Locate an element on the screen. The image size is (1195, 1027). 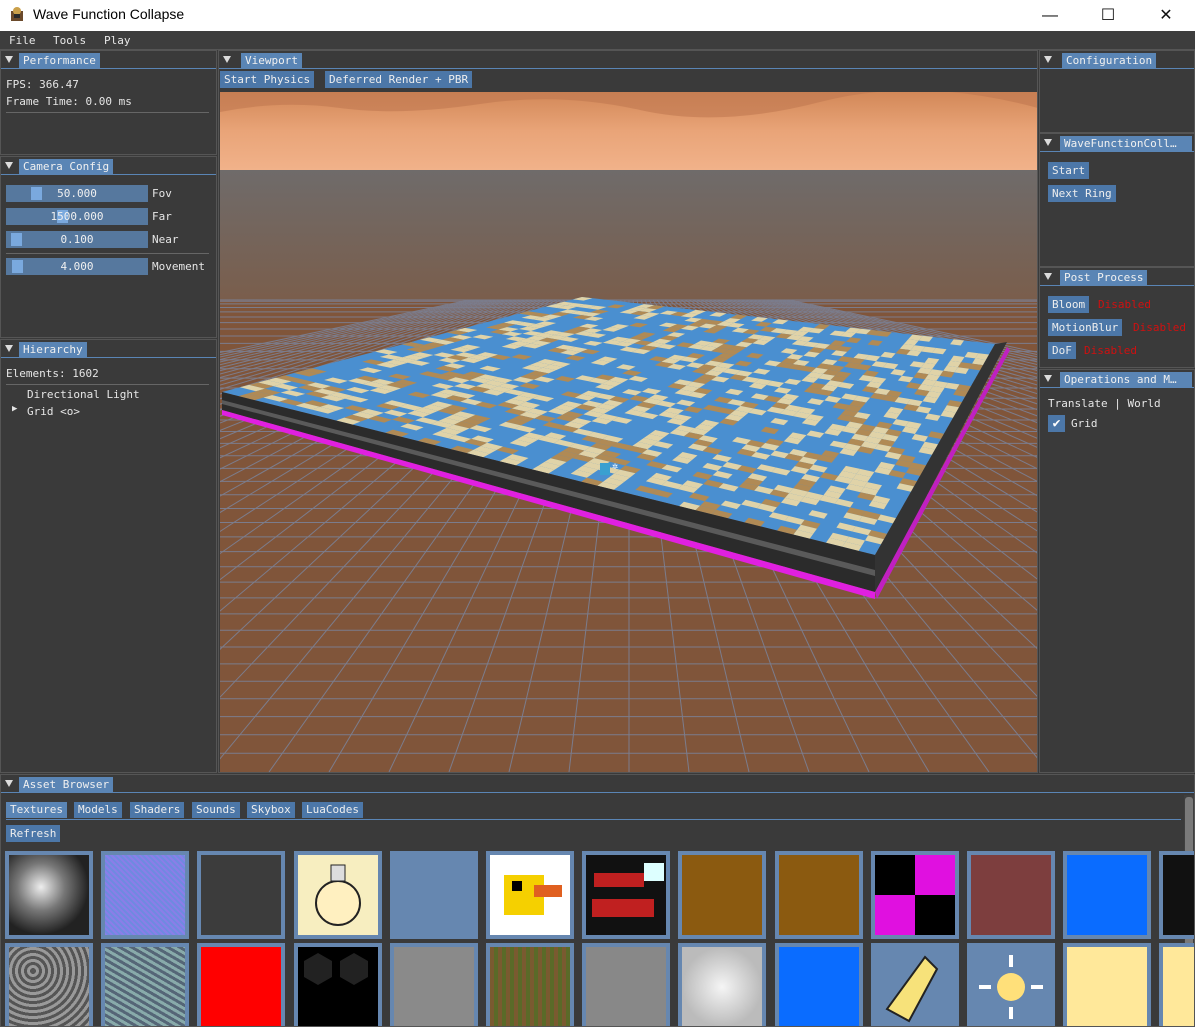
wfc-next-ring-button: Next Ring is located at coordinates (1082, 193).